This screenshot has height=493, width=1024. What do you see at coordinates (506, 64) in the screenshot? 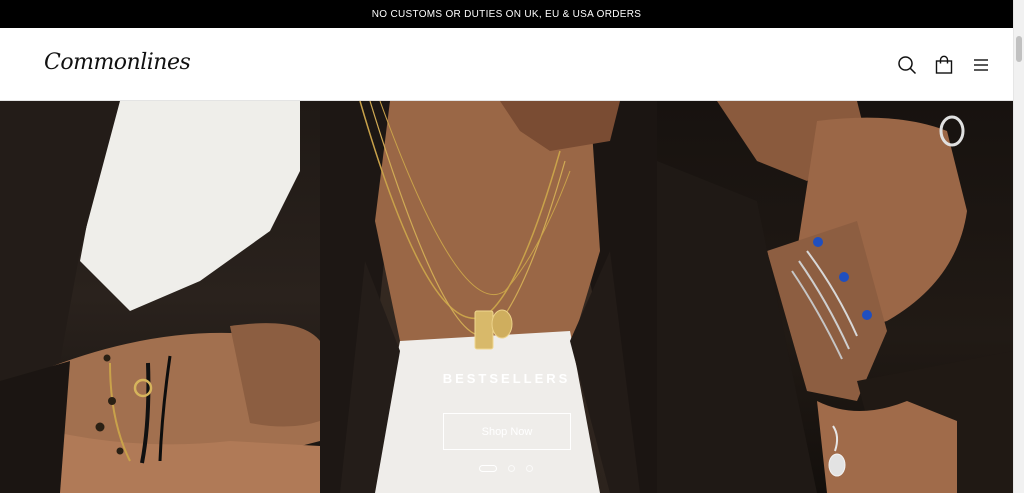
I see `site-header: Commonlines` at bounding box center [506, 64].